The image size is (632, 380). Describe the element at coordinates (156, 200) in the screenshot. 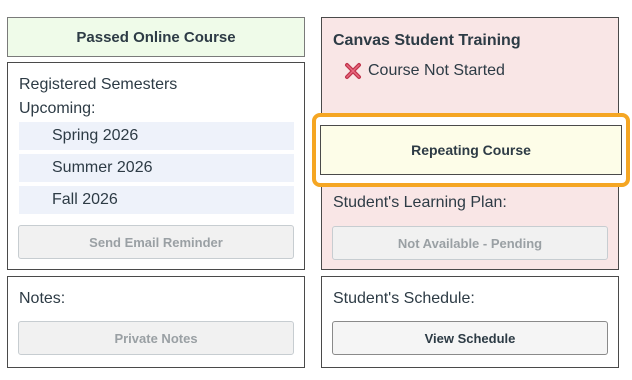

I see `semester-item: Fall 2026` at that location.